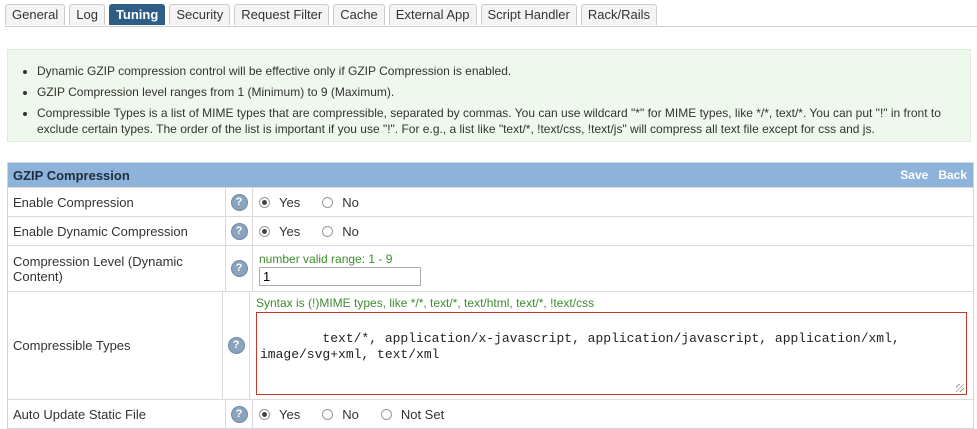  I want to click on tab-security: Security, so click(200, 14).